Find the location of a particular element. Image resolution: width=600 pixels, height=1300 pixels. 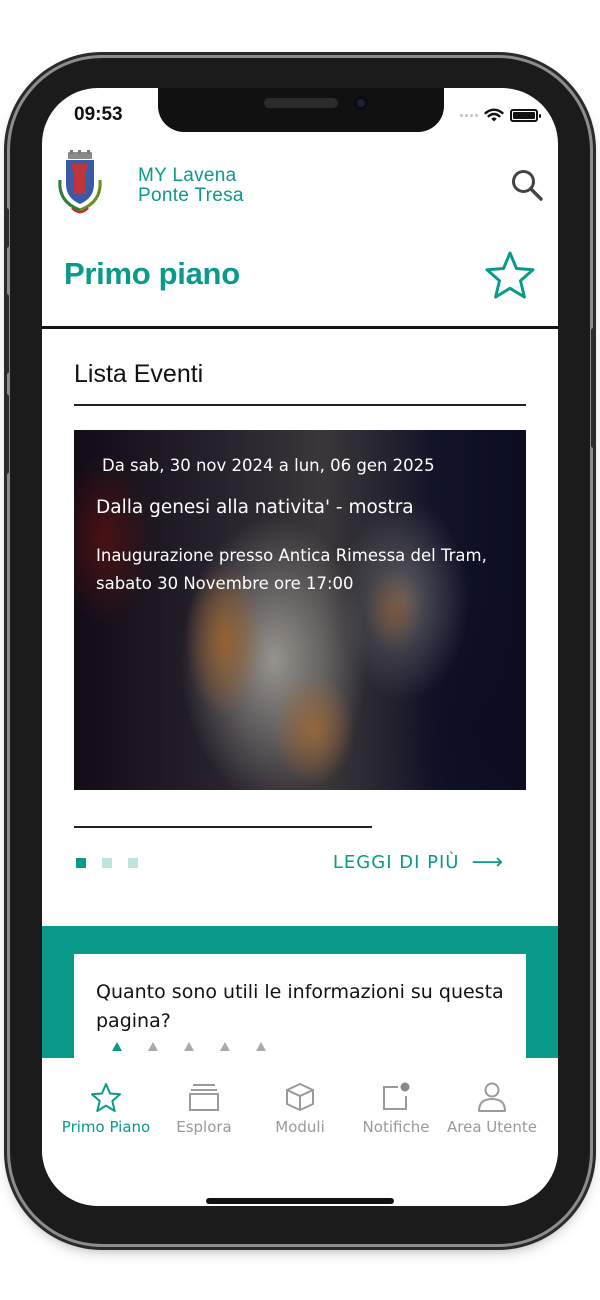

app-brand: MY Lavena Ponte Tresa is located at coordinates (191, 186).